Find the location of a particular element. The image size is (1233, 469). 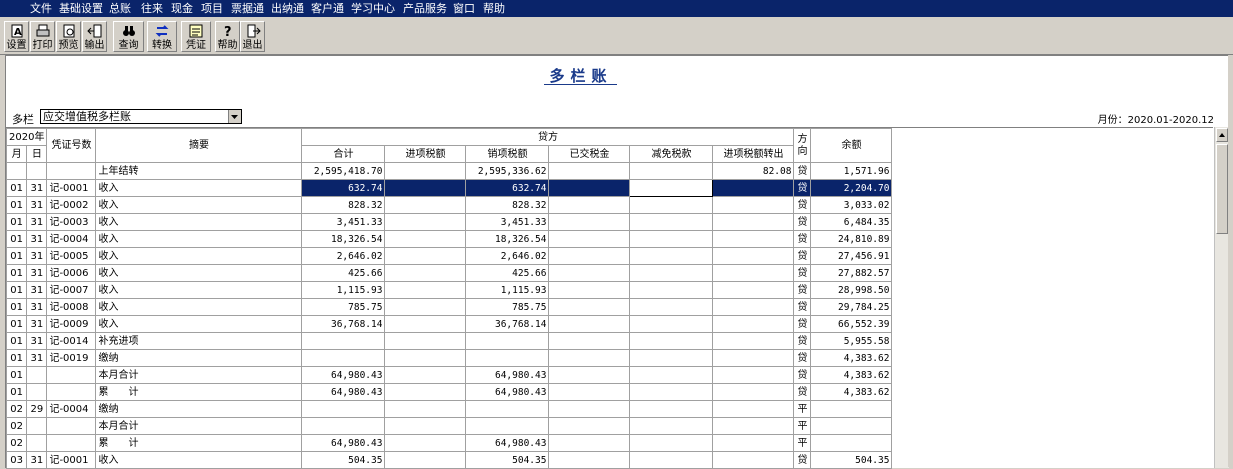

cell-total: 2,595,418.70 is located at coordinates (343, 171).